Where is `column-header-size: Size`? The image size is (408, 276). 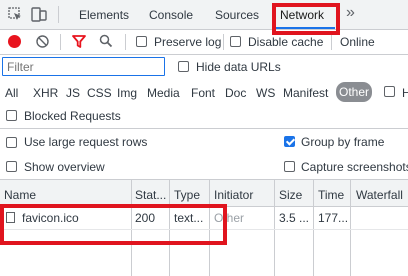 column-header-size: Size is located at coordinates (290, 195).